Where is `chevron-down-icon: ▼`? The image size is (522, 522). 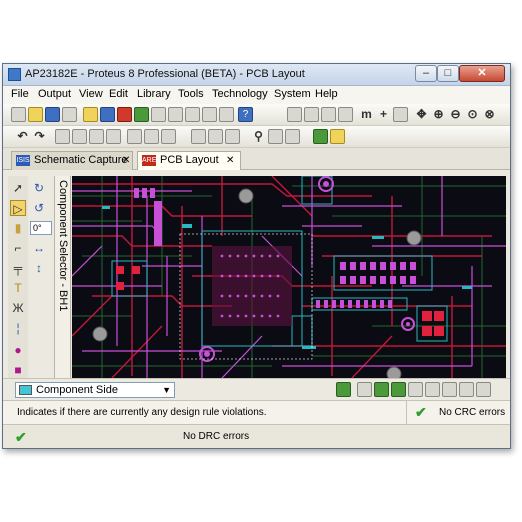 chevron-down-icon: ▼ is located at coordinates (166, 390).